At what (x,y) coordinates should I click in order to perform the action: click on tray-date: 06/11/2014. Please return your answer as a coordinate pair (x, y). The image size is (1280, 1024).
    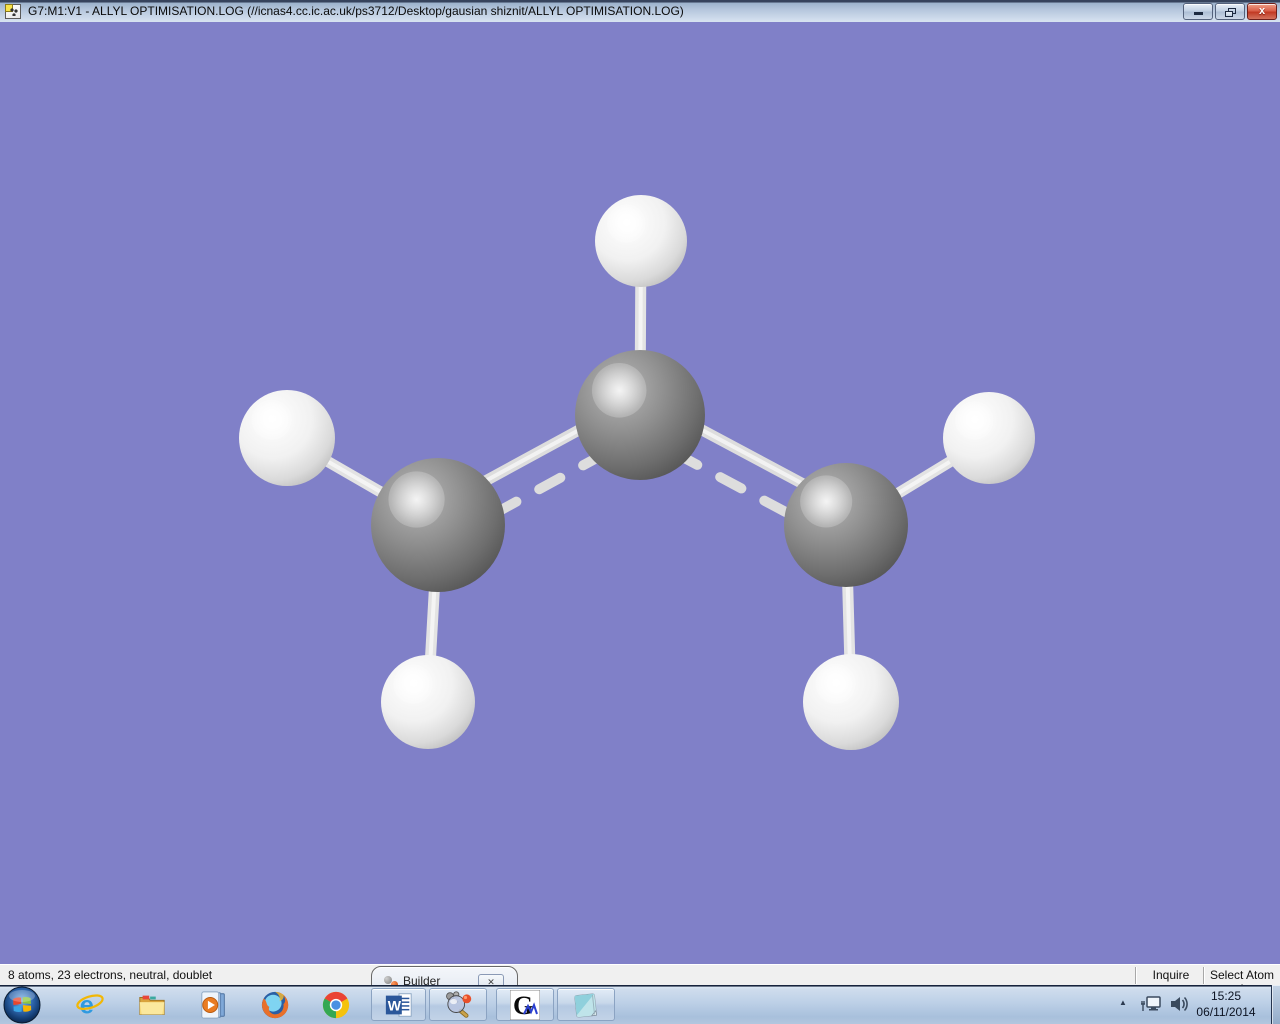
    Looking at the image, I should click on (1226, 1012).